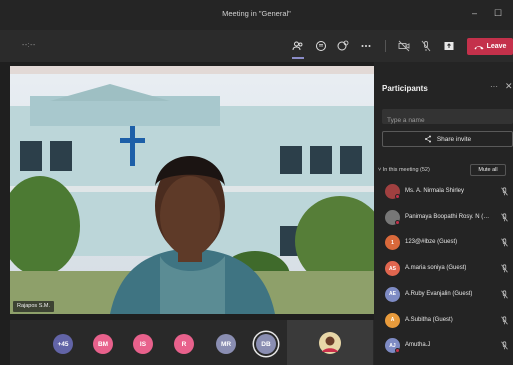 Image resolution: width=513 pixels, height=365 pixels. What do you see at coordinates (404, 46) in the screenshot?
I see `camera-off-icon` at bounding box center [404, 46].